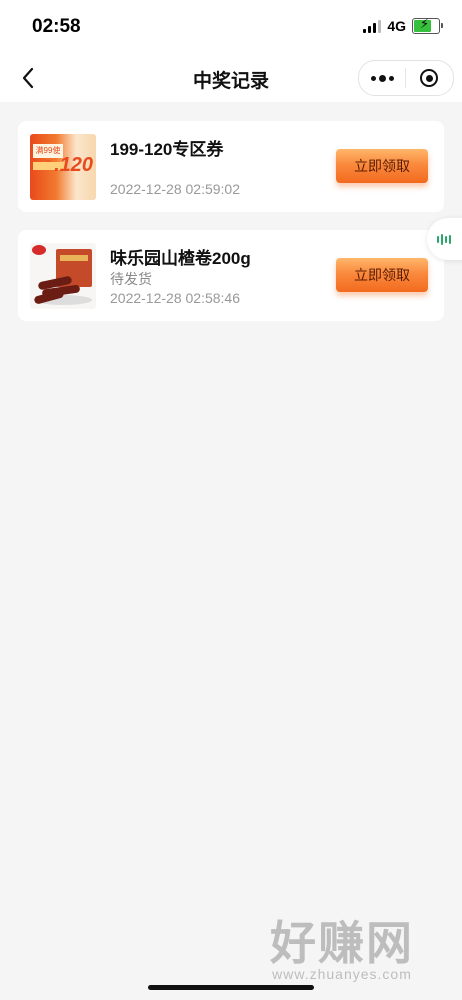  What do you see at coordinates (231, 275) in the screenshot?
I see `record-card: 味乐园山楂卷200g 待发货 2022-12-28 02:58:46 立即领取` at bounding box center [231, 275].